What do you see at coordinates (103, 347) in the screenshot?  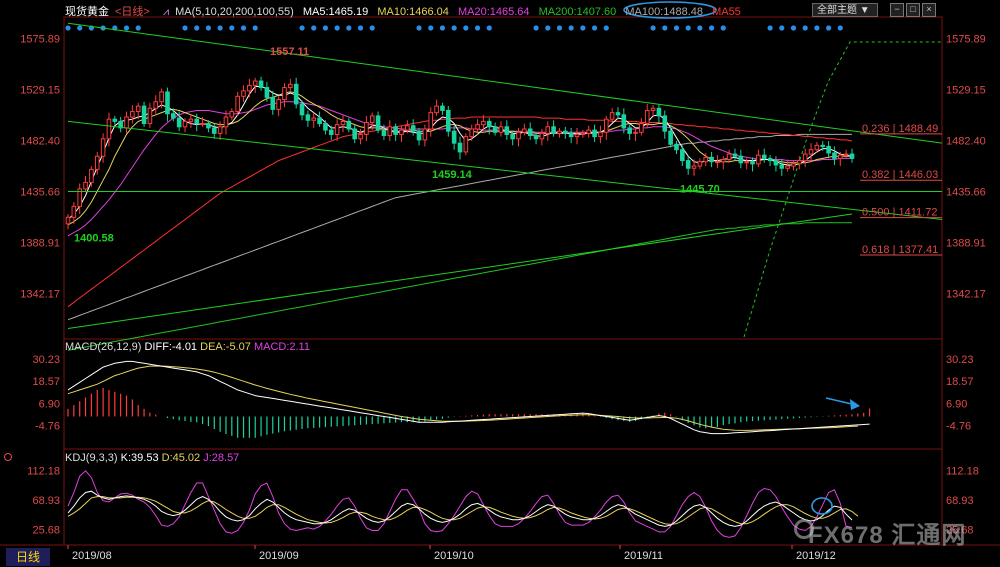 I see `macd-params: MACD(26,12,9)` at bounding box center [103, 347].